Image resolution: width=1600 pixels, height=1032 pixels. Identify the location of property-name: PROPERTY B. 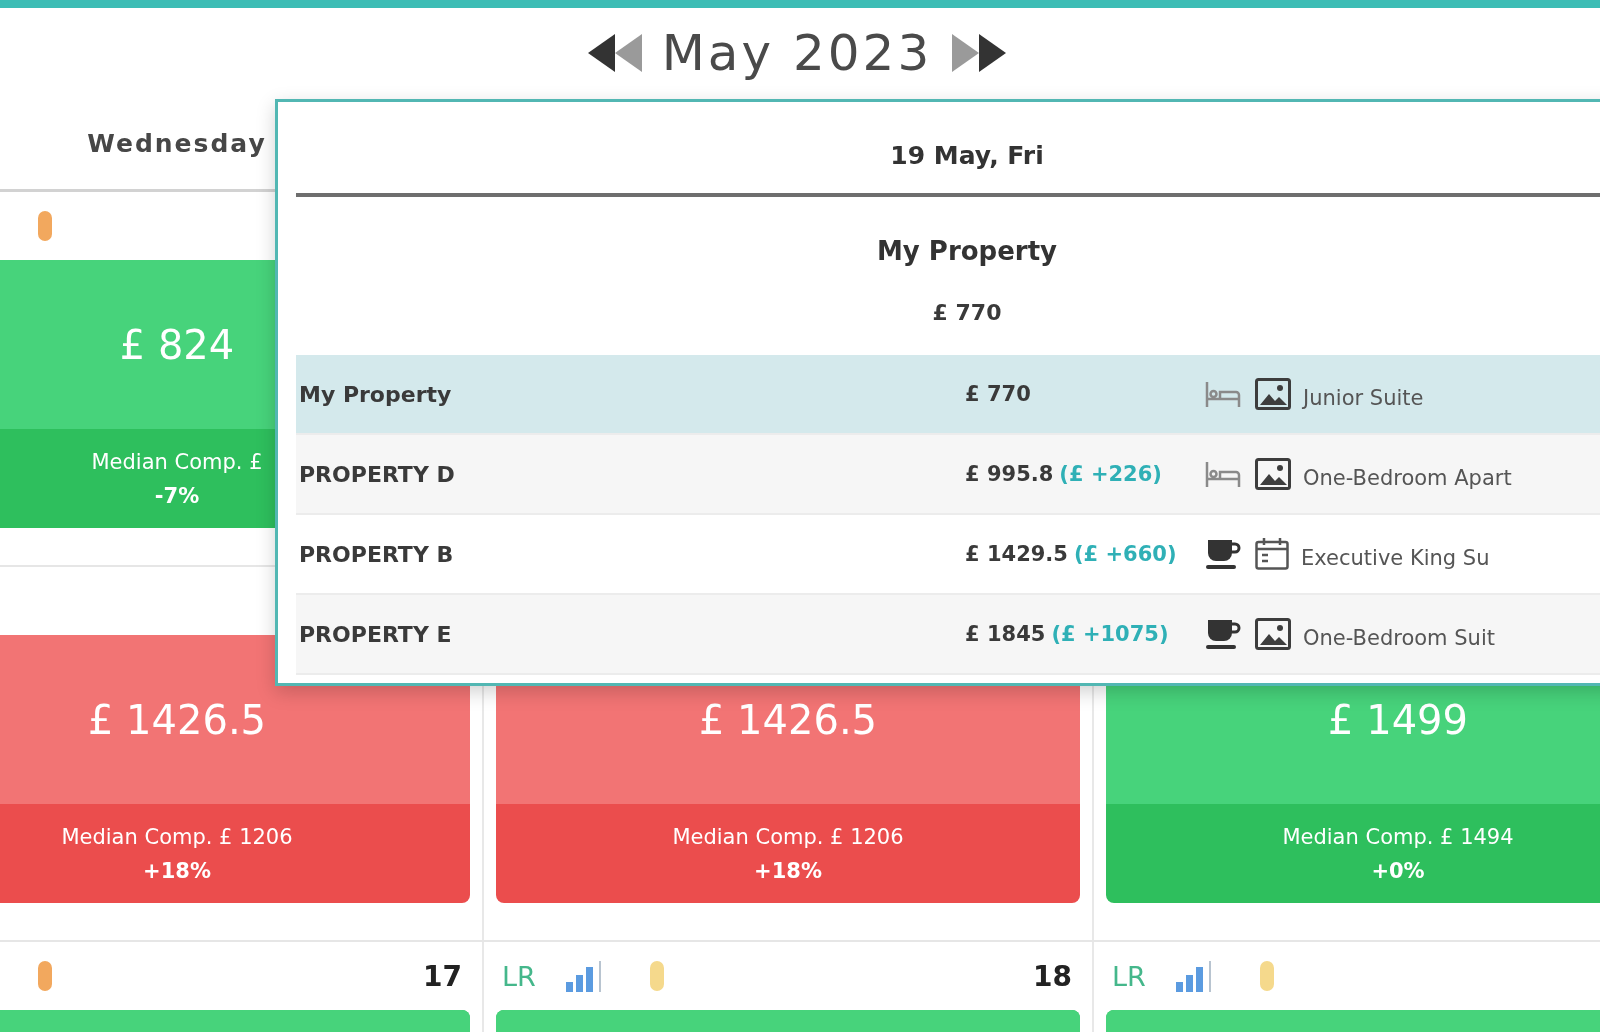
(377, 554).